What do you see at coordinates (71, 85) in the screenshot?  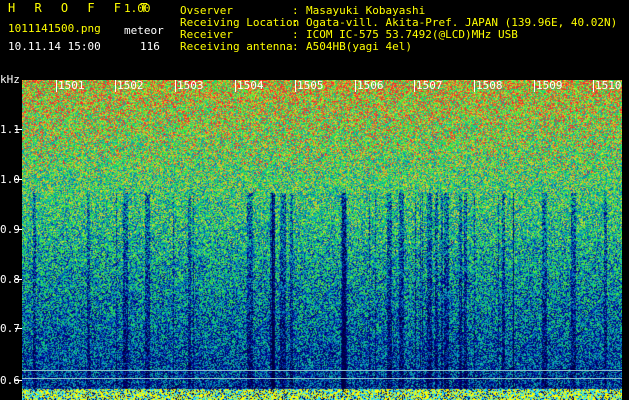 I see `x-tick-label: 1501` at bounding box center [71, 85].